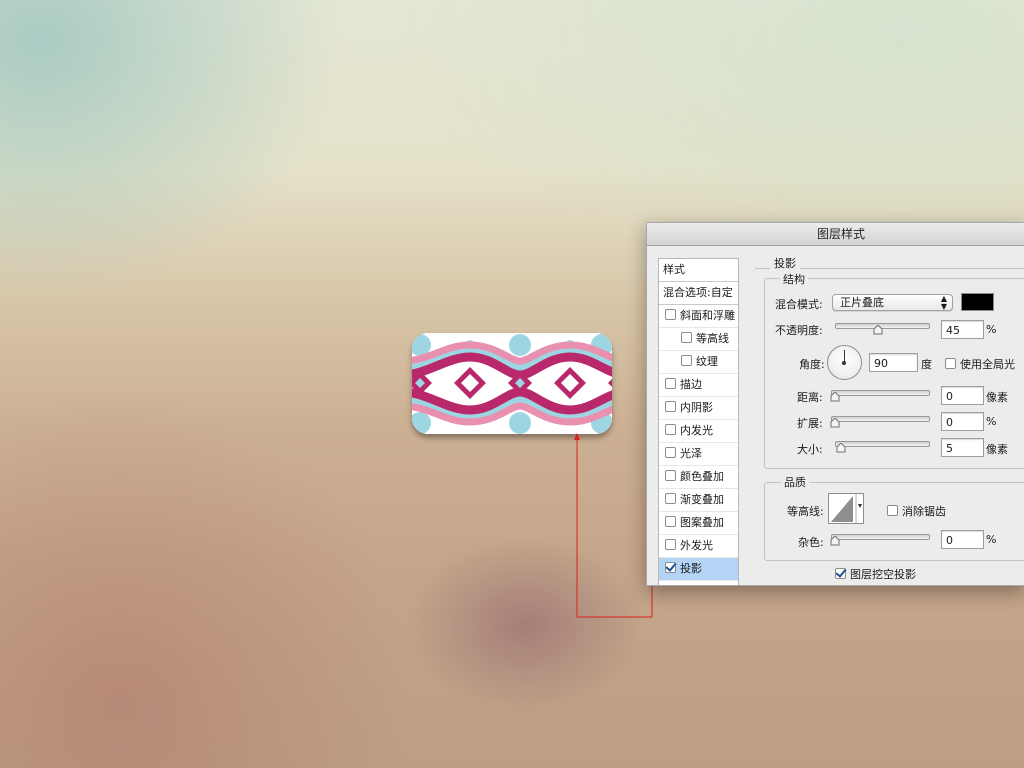 This screenshot has height=768, width=1024. I want to click on blend-mode-select: 正片叠底 ▲ ▼, so click(892, 302).